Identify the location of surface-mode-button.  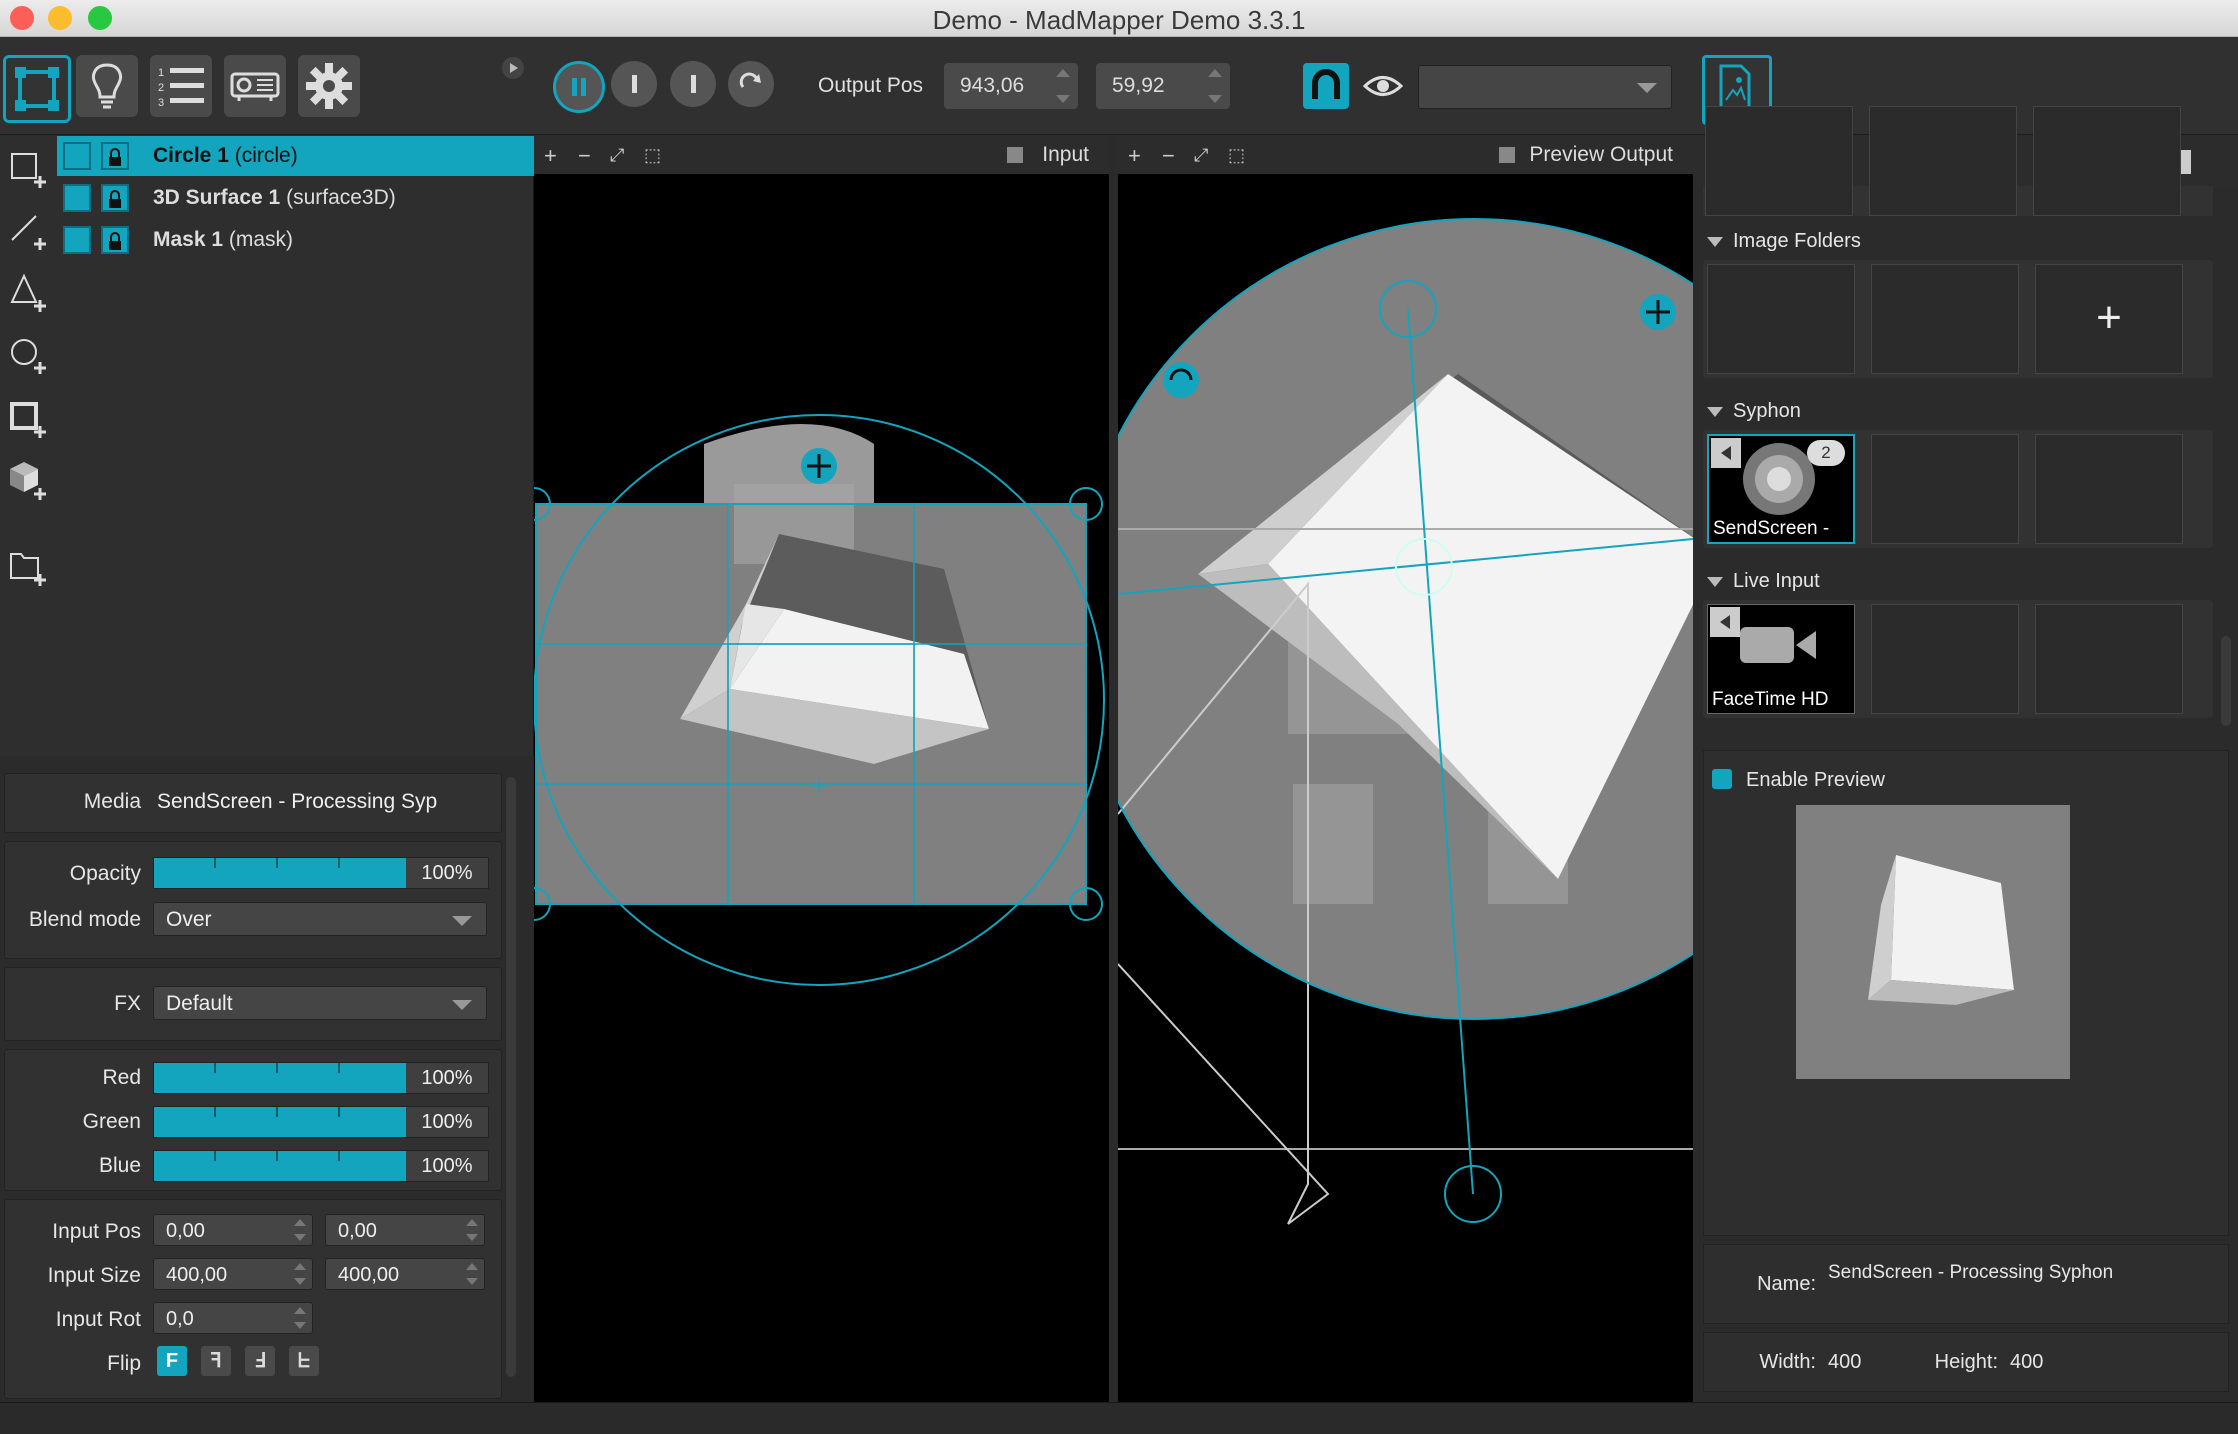
(37, 89).